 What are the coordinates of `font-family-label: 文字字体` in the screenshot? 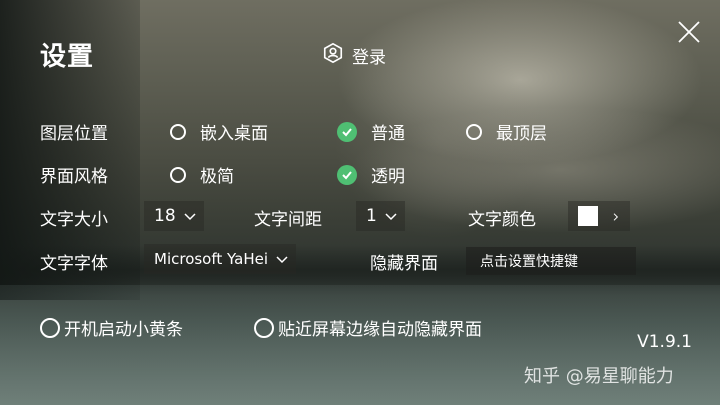 It's located at (74, 264).